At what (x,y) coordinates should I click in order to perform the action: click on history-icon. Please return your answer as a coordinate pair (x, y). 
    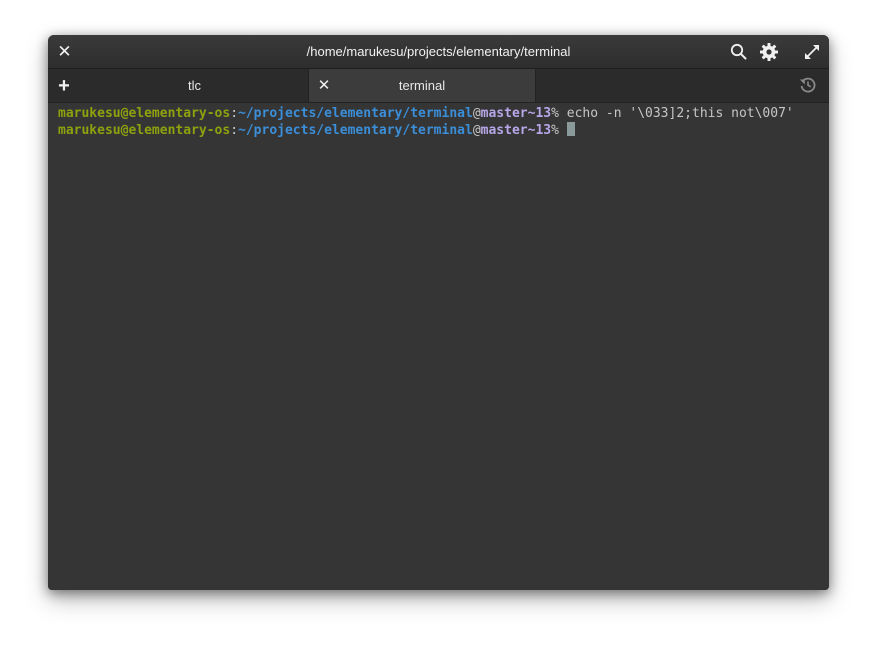
    Looking at the image, I should click on (808, 87).